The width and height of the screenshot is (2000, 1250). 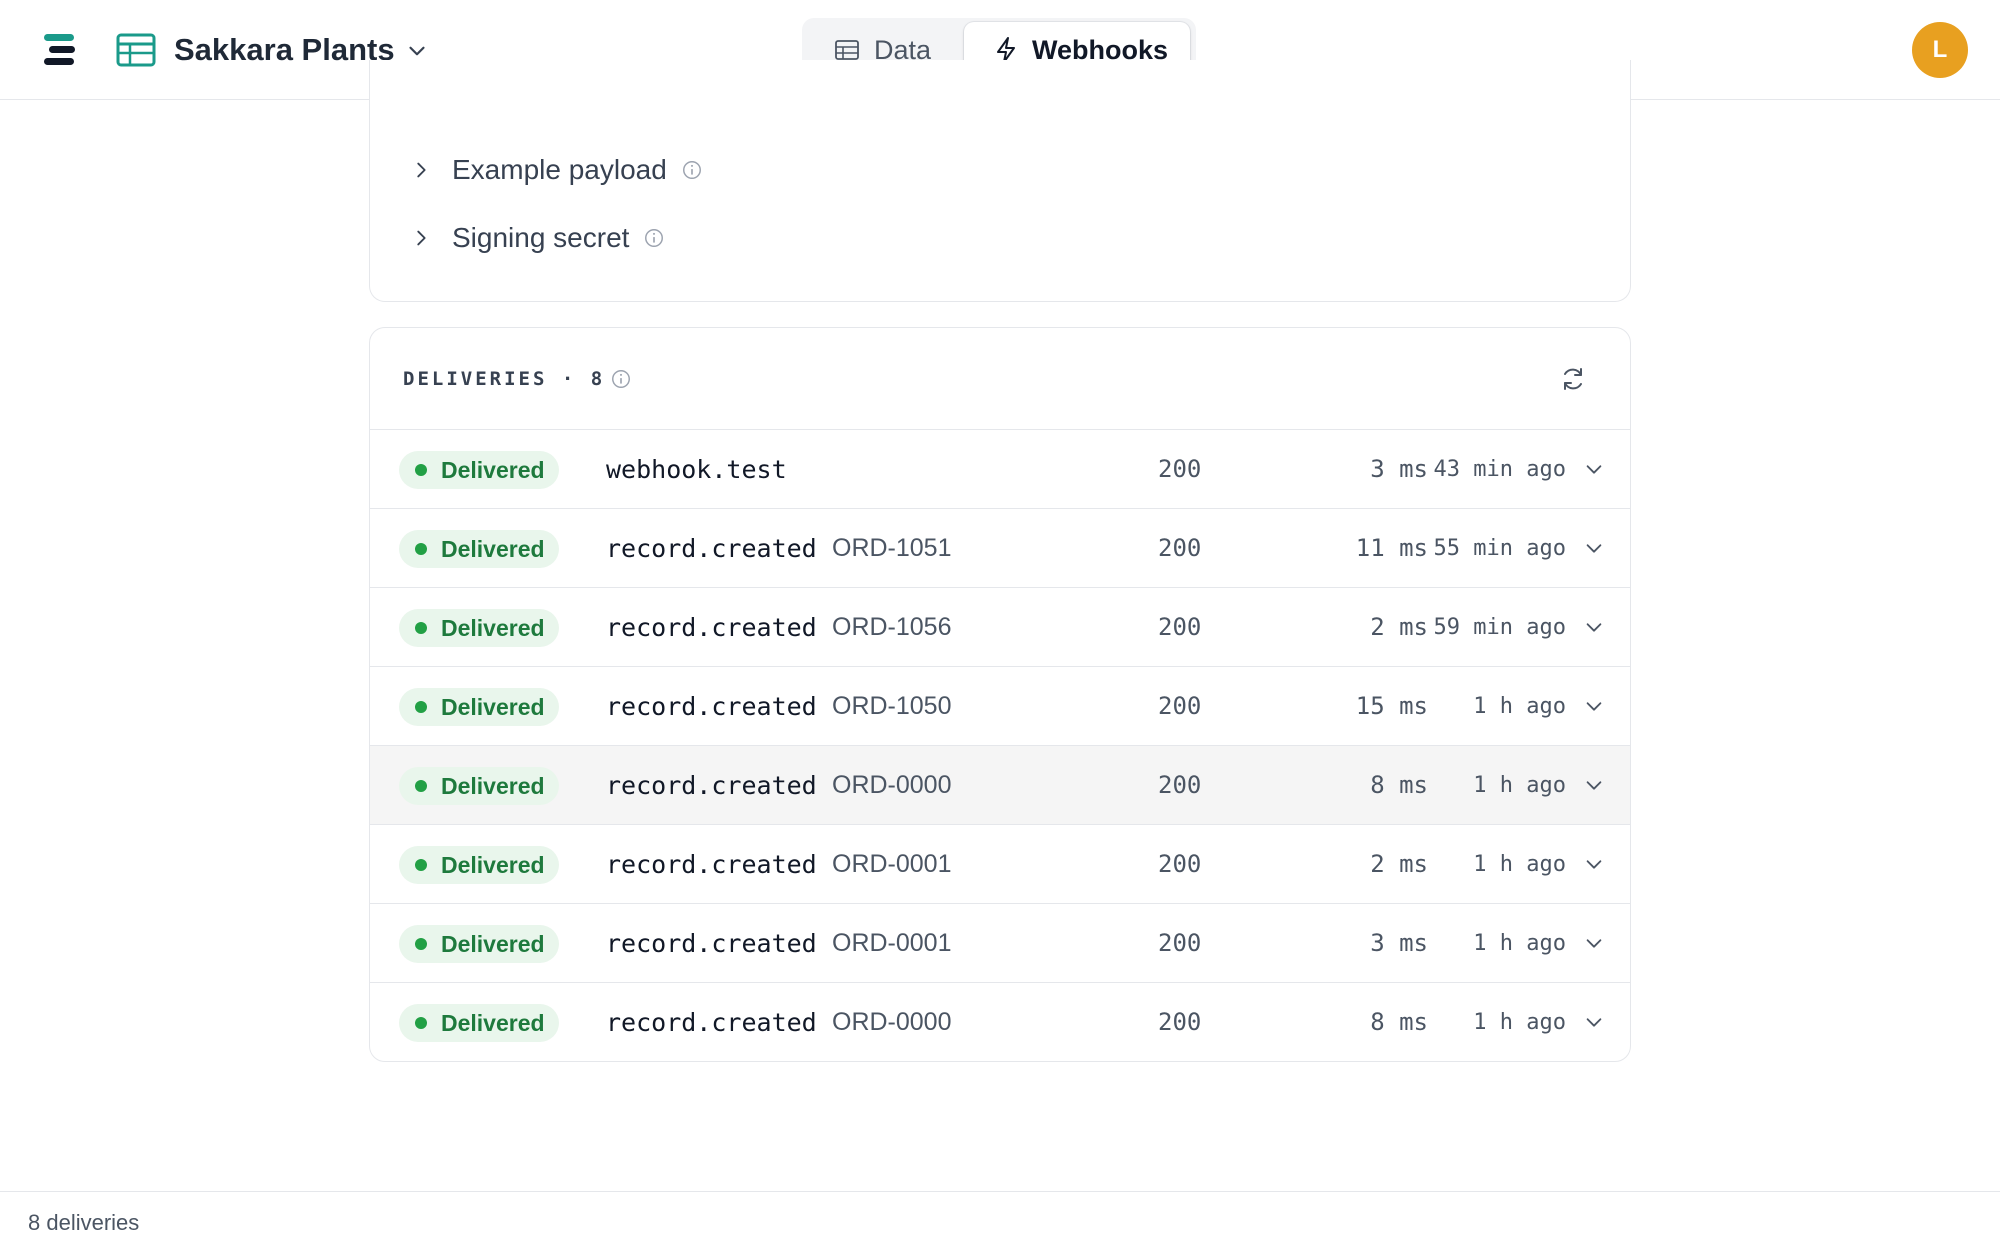 What do you see at coordinates (541, 237) in the screenshot?
I see `signing-secret-label: Signing secret` at bounding box center [541, 237].